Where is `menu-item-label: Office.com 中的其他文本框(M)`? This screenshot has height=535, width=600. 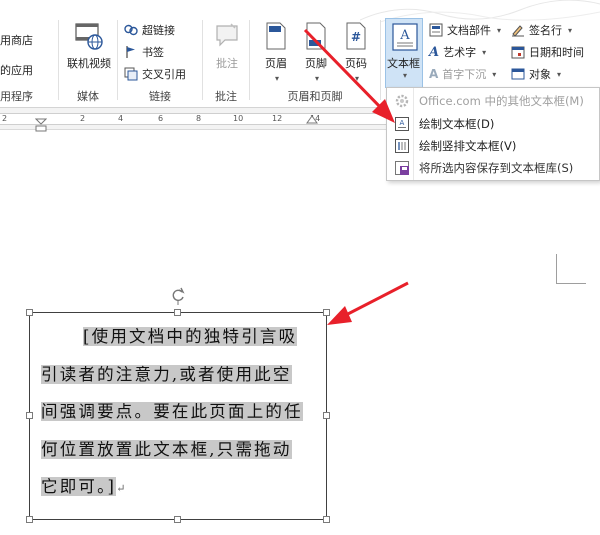
menu-item-label: Office.com 中的其他文本框(M) is located at coordinates (501, 101).